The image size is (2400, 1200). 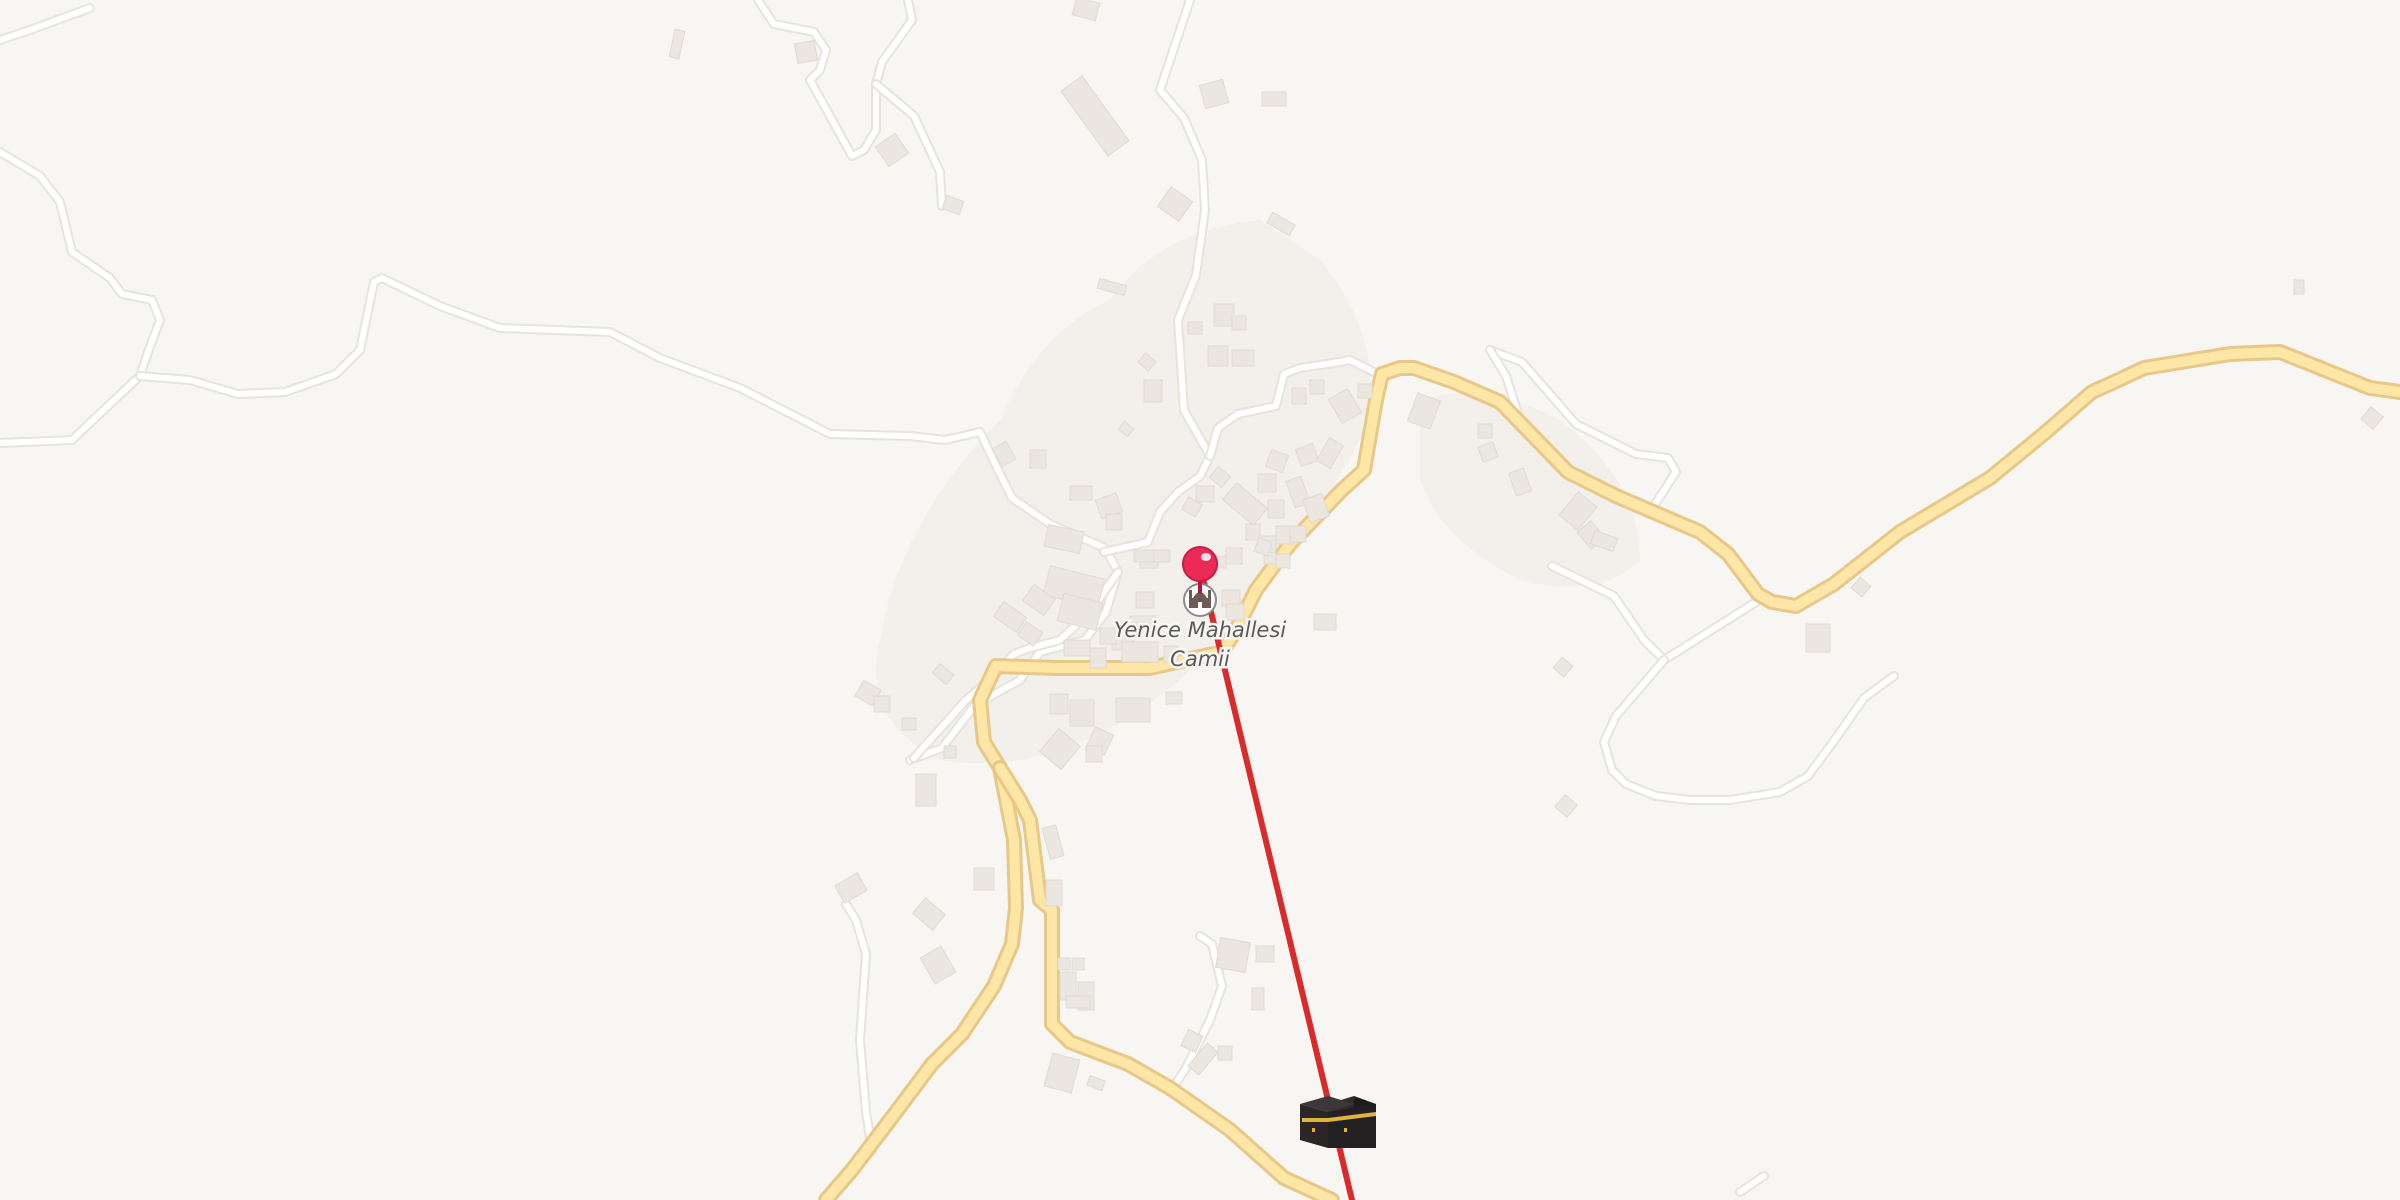 I want to click on poi-label-line2: Camii, so click(x=1200, y=659).